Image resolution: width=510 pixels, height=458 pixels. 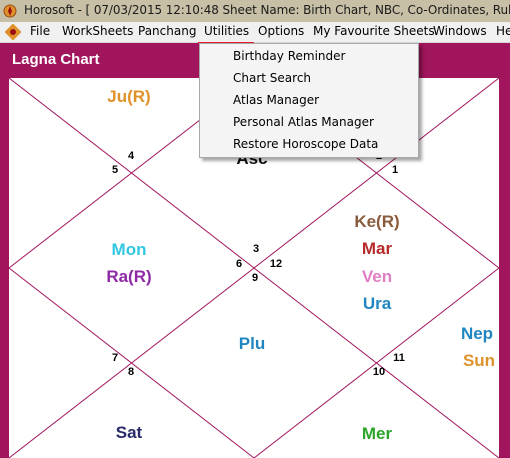 I want to click on chart-title: Lagna Chart, so click(x=56, y=59).